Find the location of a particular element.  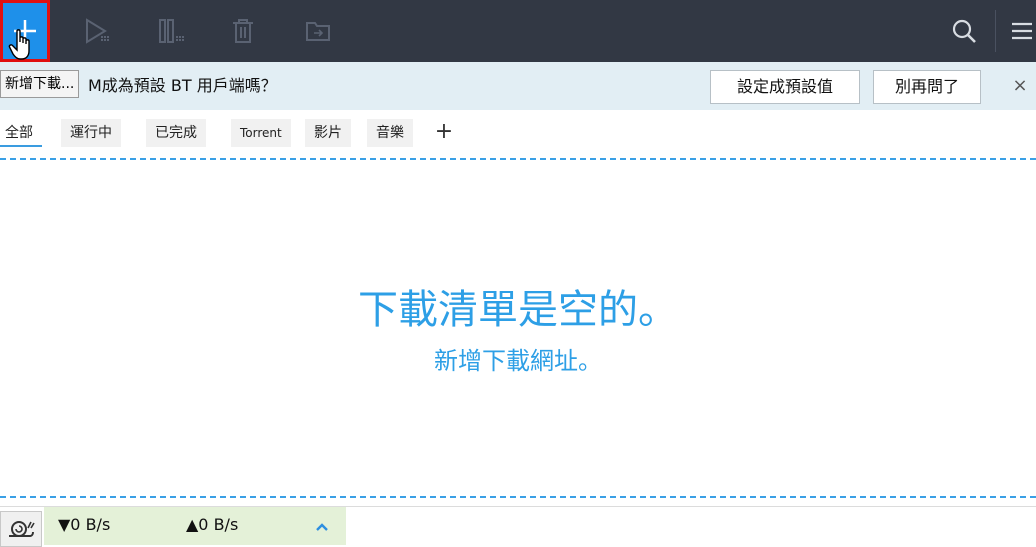

tab-all: 全部 is located at coordinates (21, 133).